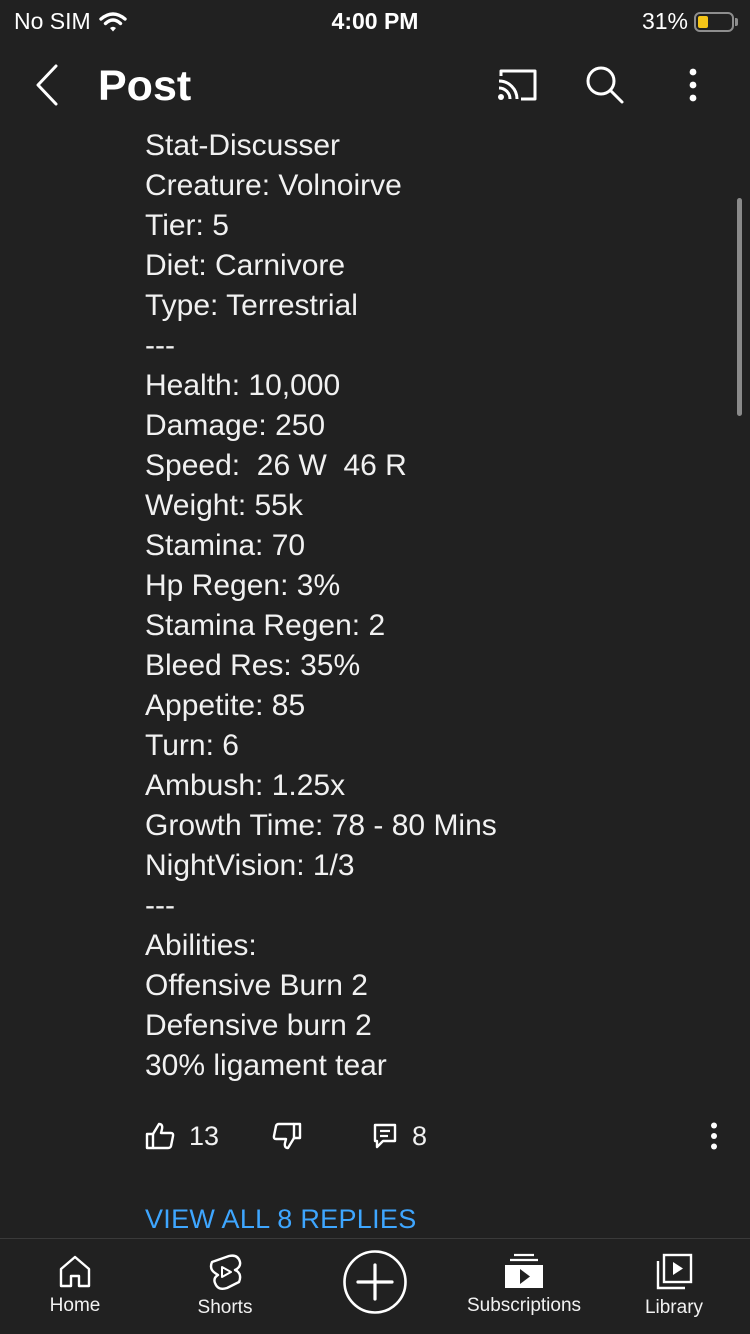 The image size is (750, 1334). I want to click on post-line: Damage: 250, so click(235, 425).